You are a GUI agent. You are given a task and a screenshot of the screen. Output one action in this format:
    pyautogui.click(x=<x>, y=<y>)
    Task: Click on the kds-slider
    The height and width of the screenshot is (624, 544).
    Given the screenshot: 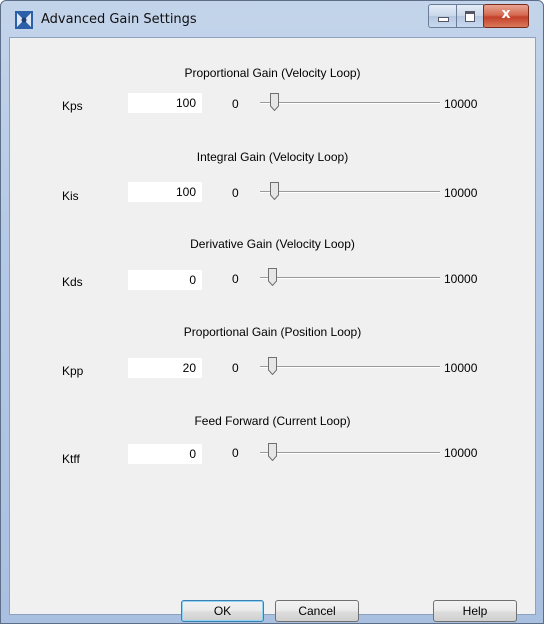 What is the action you would take?
    pyautogui.click(x=350, y=278)
    